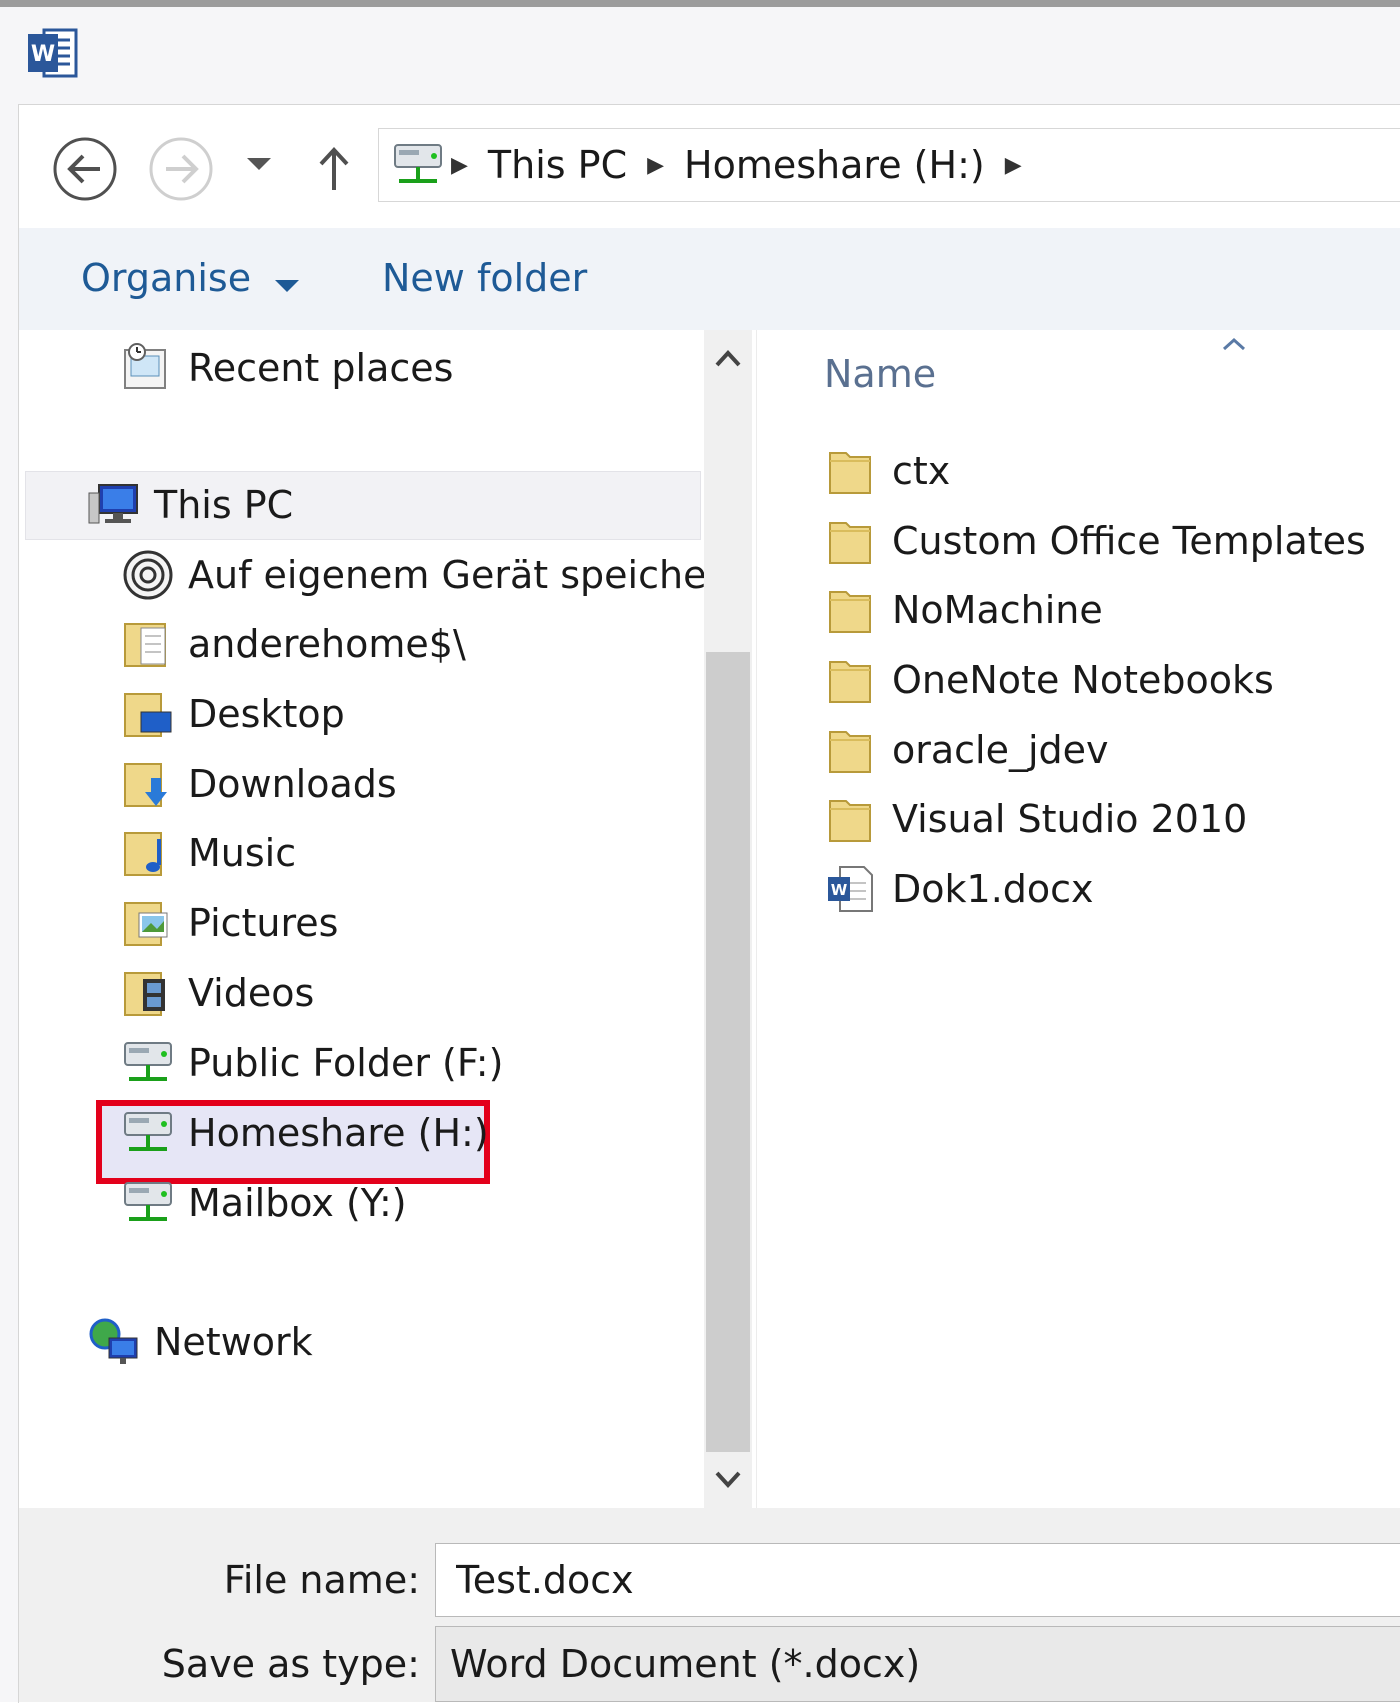 This screenshot has width=1400, height=1703. Describe the element at coordinates (997, 610) in the screenshot. I see `file-name: NoMachine` at that location.